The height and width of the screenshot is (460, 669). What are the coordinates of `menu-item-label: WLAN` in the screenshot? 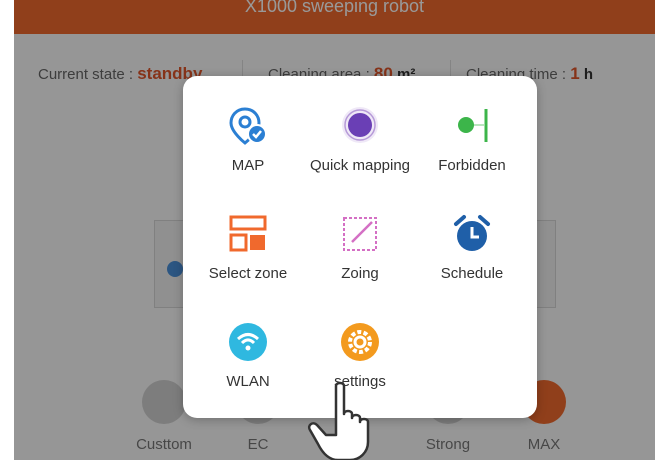 It's located at (248, 381).